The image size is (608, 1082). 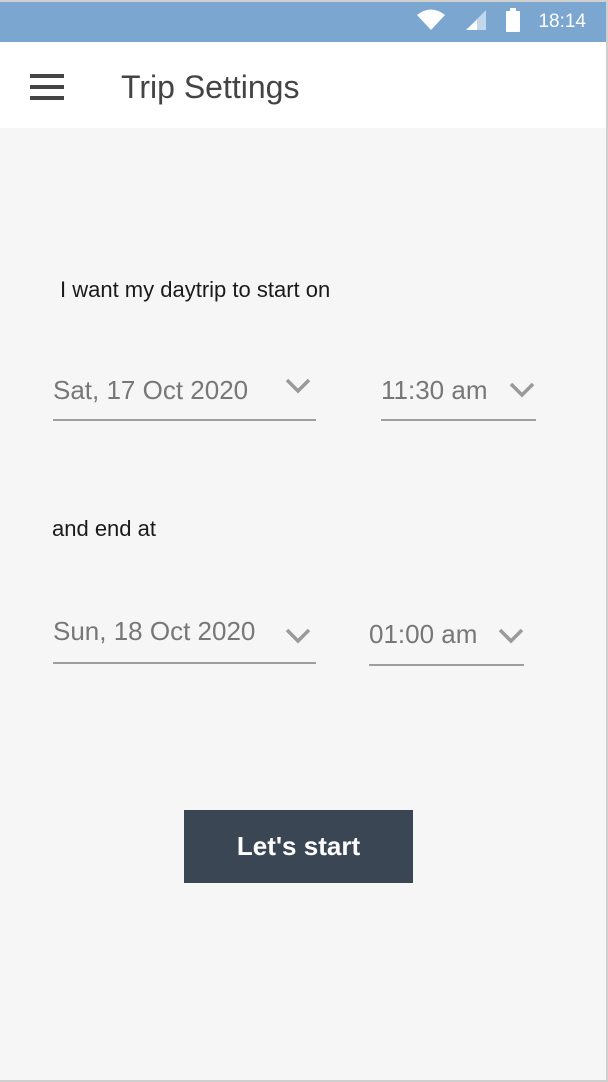 What do you see at coordinates (104, 528) in the screenshot?
I see `end-prompt: and end at` at bounding box center [104, 528].